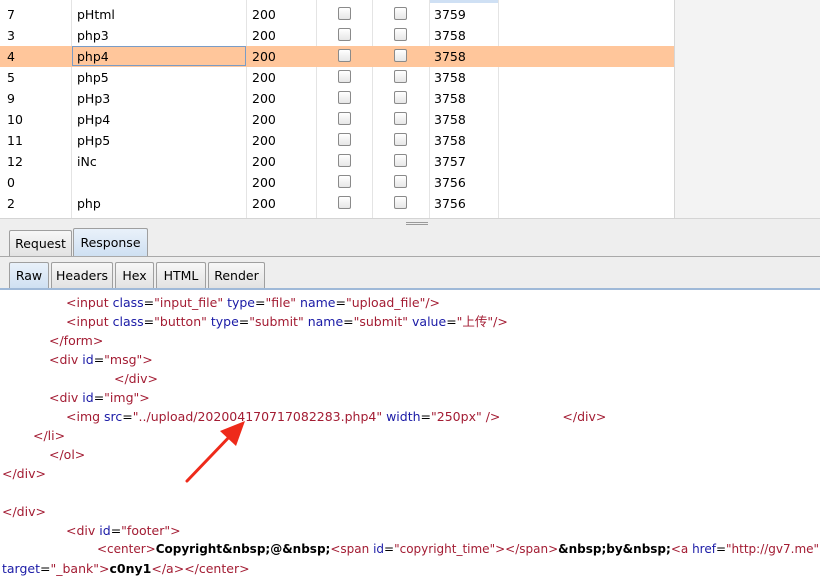  What do you see at coordinates (87, 161) in the screenshot?
I see `payload-cell: iNc` at bounding box center [87, 161].